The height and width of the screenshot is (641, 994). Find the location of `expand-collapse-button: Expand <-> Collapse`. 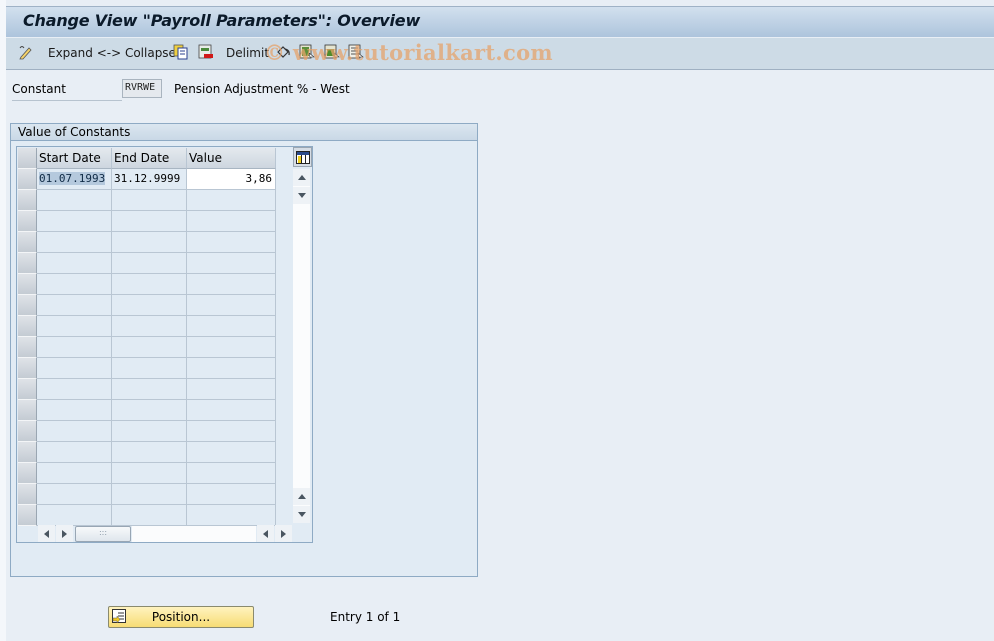

expand-collapse-button: Expand <-> Collapse is located at coordinates (112, 53).